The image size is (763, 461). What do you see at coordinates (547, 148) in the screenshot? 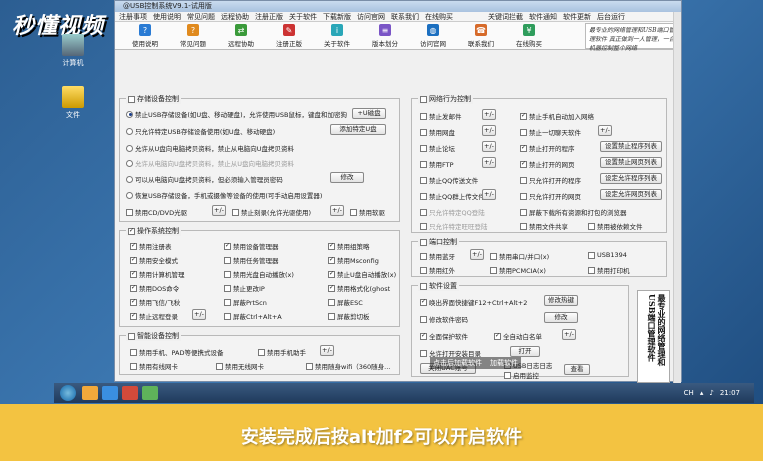
I see `net-check: ✓ 禁止打开的程序` at bounding box center [547, 148].